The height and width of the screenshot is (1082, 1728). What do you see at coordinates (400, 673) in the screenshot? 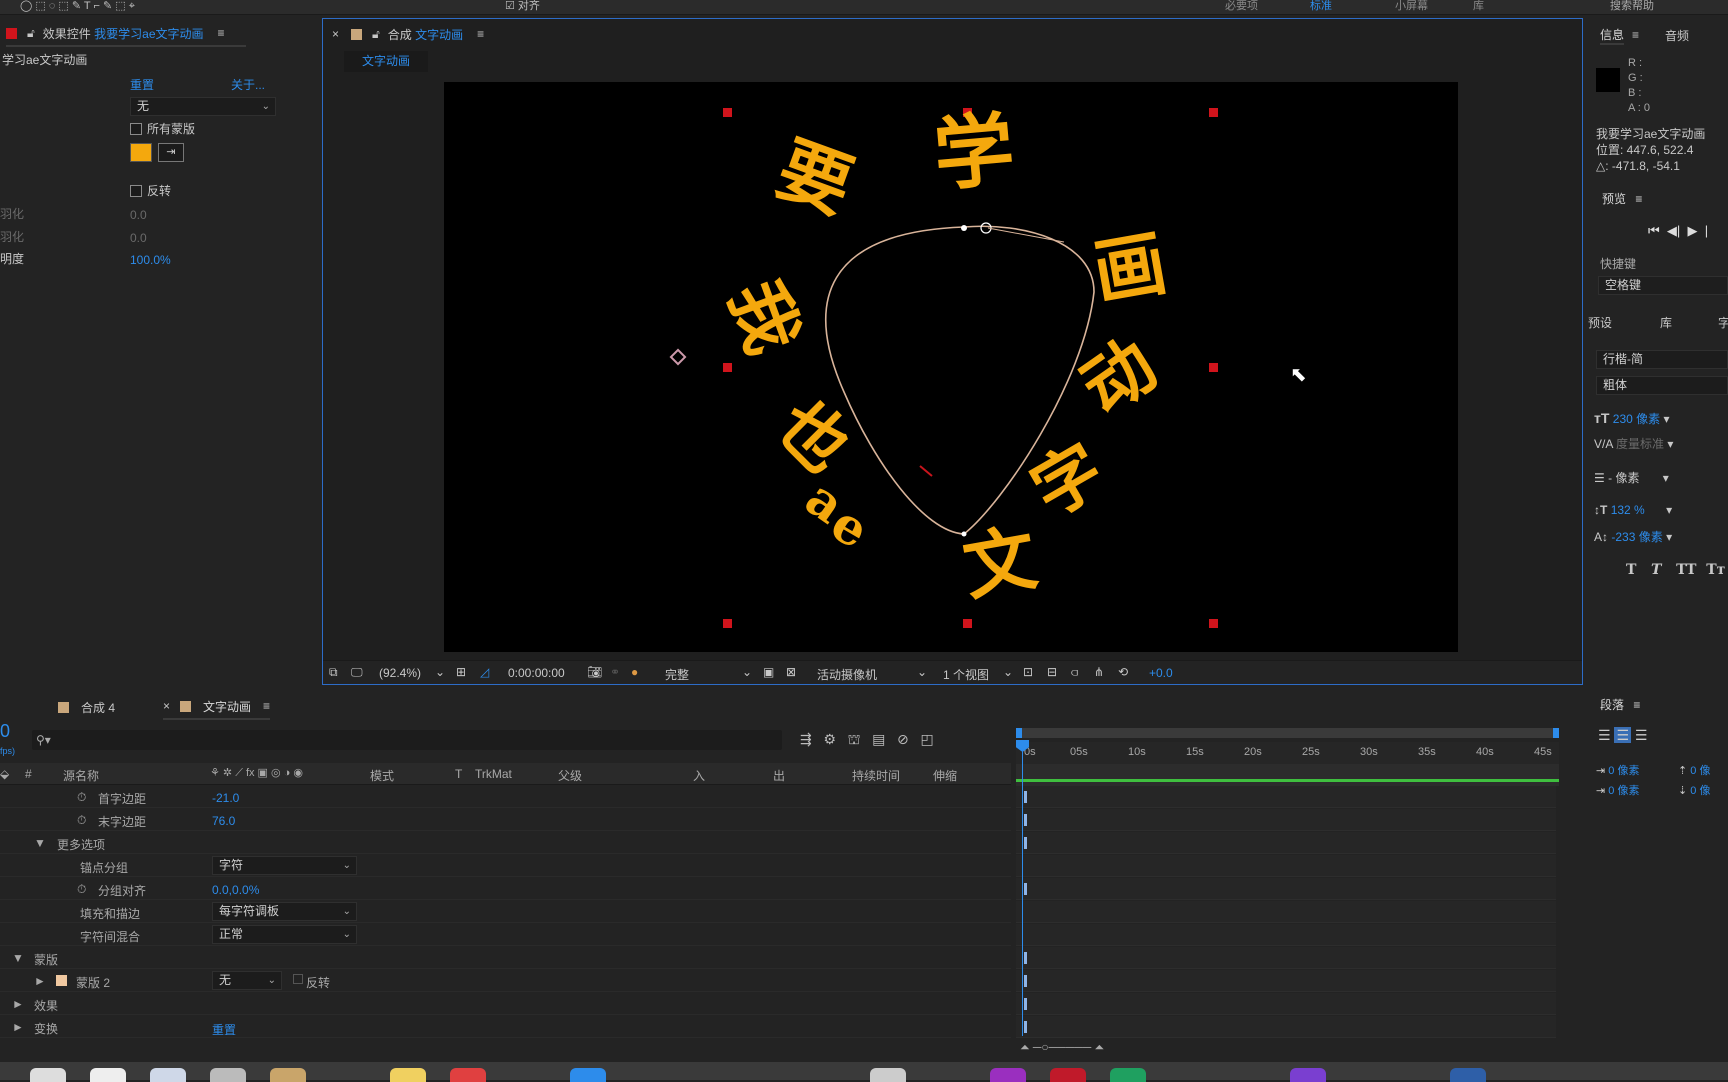
I see `zoom-select: (92.4%)` at bounding box center [400, 673].